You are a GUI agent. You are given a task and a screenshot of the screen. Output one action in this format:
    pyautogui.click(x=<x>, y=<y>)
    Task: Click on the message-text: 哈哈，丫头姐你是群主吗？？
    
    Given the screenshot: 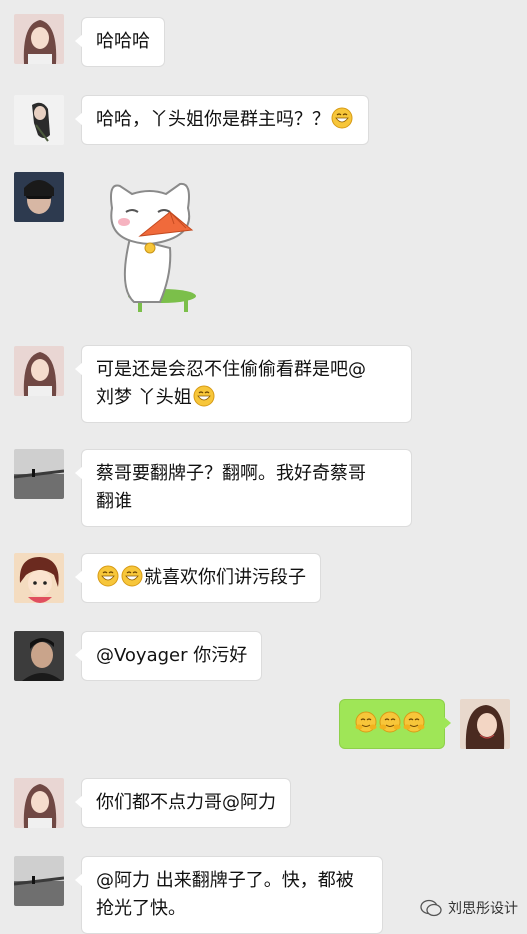 What is the action you would take?
    pyautogui.click(x=213, y=119)
    